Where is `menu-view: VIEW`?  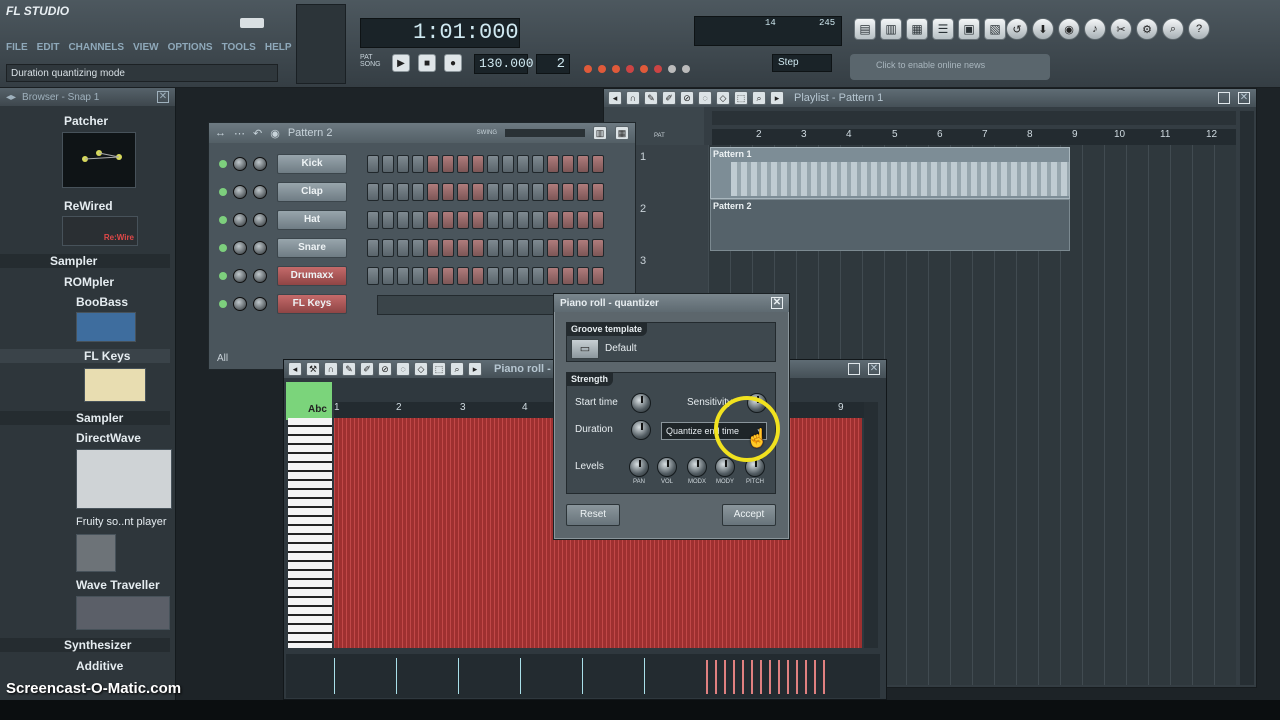 menu-view: VIEW is located at coordinates (146, 50).